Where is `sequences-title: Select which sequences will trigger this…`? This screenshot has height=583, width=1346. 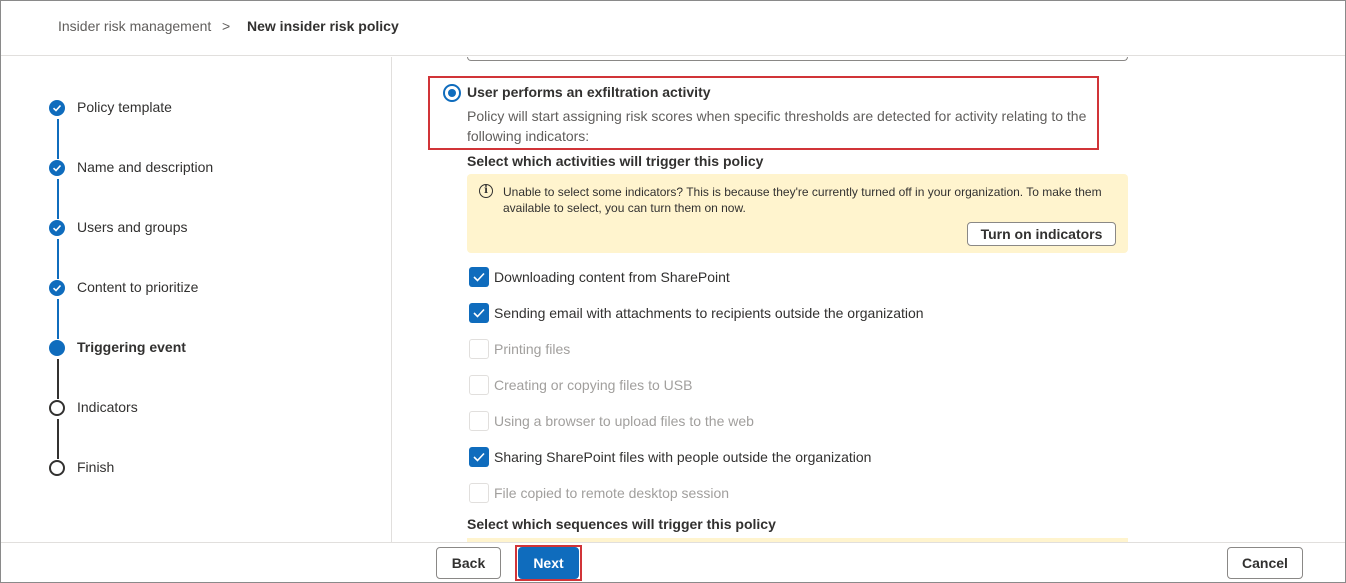
sequences-title: Select which sequences will trigger this… is located at coordinates (621, 524).